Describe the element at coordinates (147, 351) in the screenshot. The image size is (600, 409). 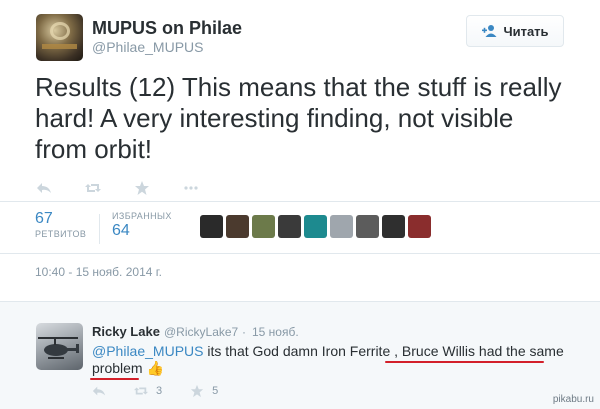
I see `reply-mention: @Philae_MUPUS` at that location.